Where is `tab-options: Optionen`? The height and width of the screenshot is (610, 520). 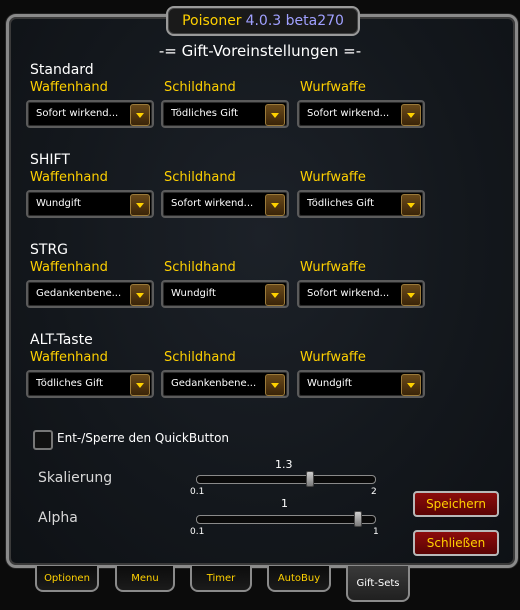 tab-options: Optionen is located at coordinates (67, 579).